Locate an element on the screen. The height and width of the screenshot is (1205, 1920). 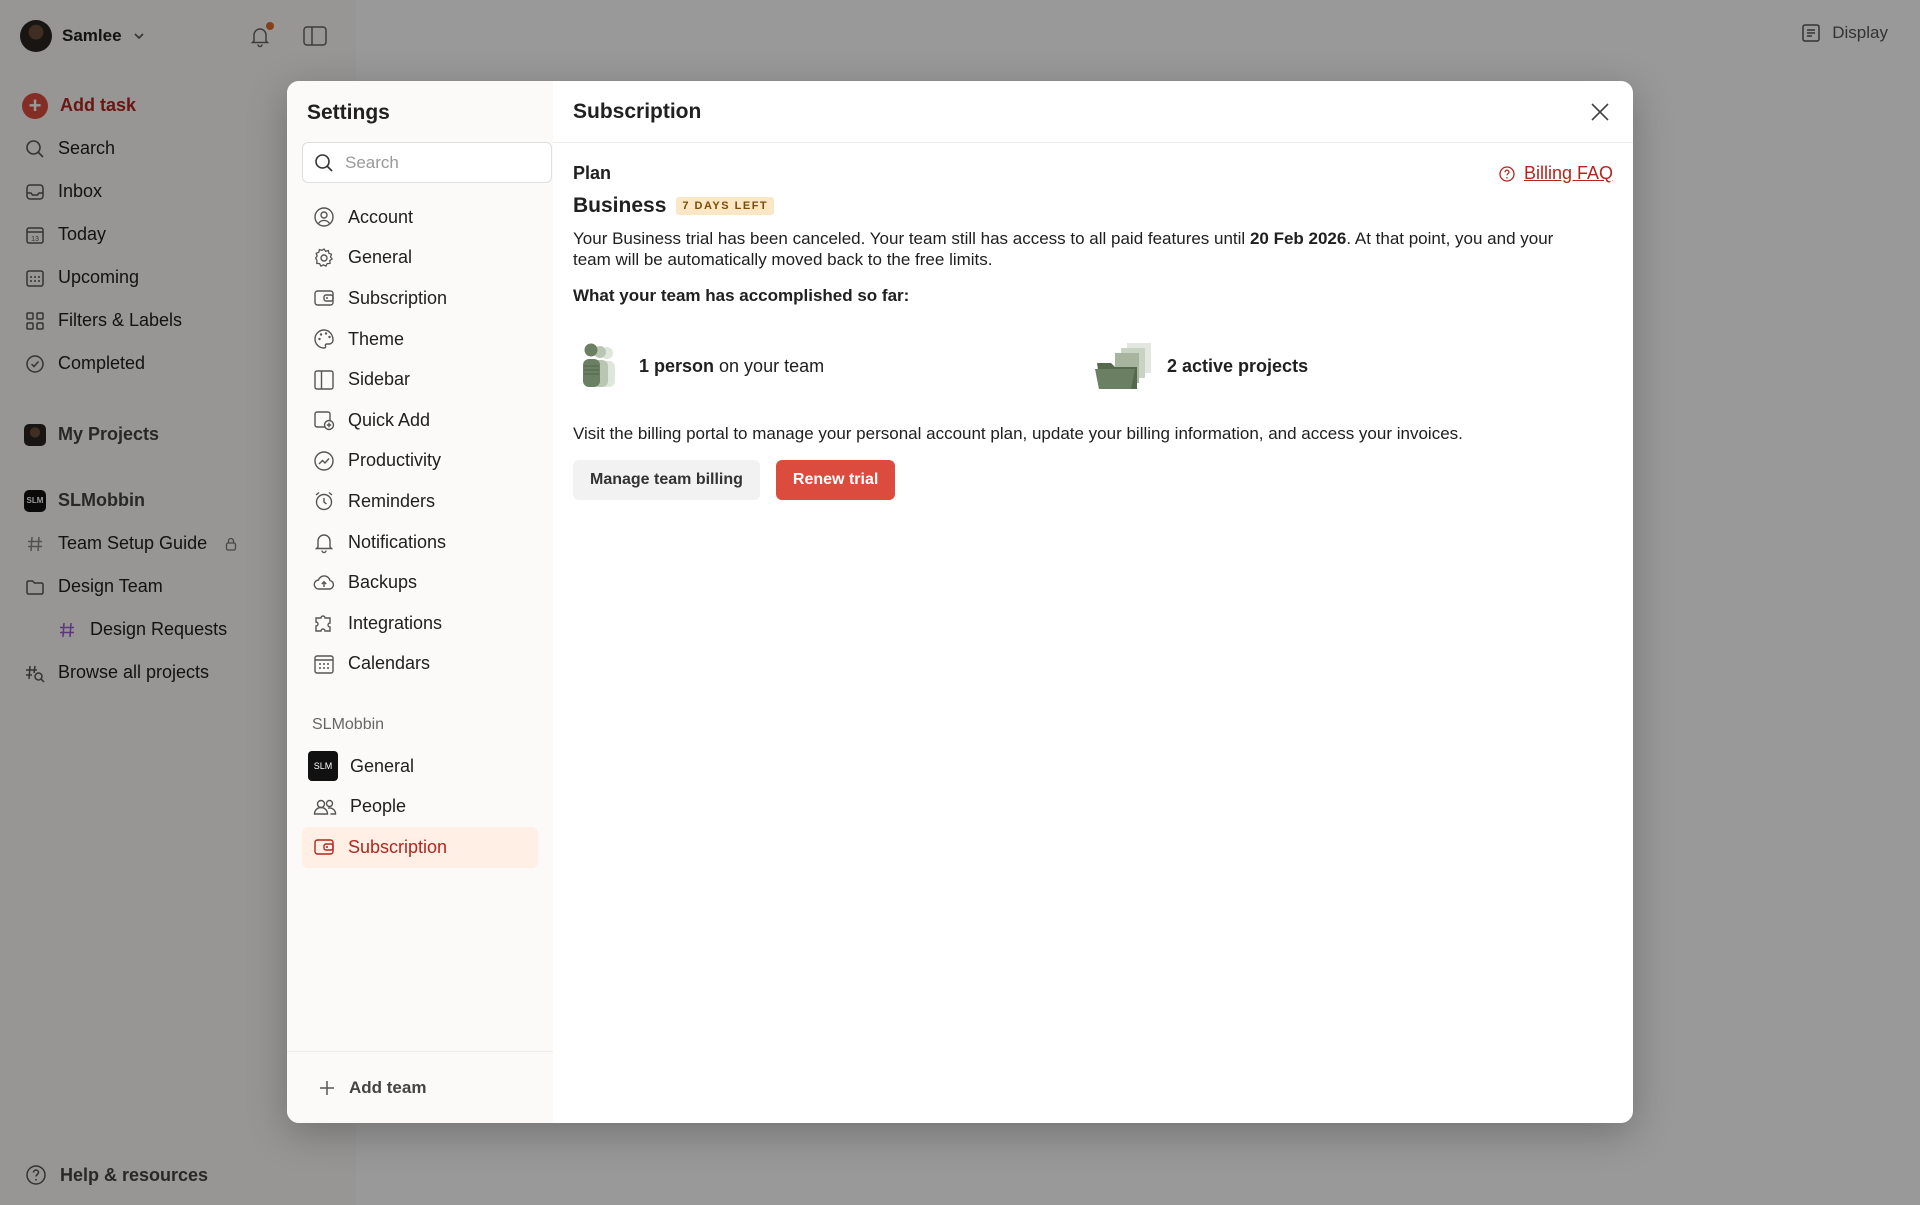
team-settings-menu: SLM General People Subscription is located at coordinates (420, 807).